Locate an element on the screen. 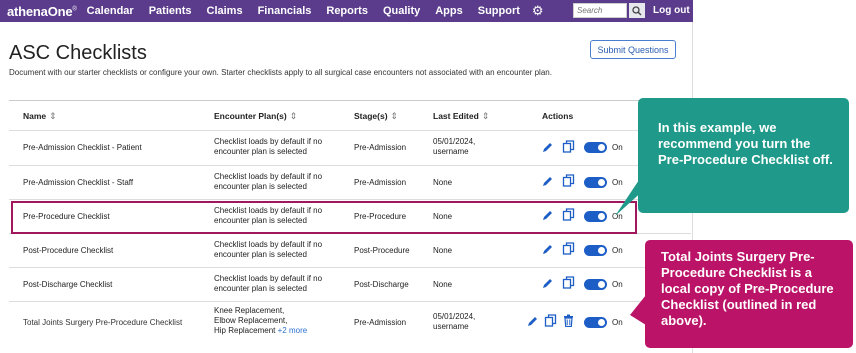  nav-support: Support is located at coordinates (499, 11).